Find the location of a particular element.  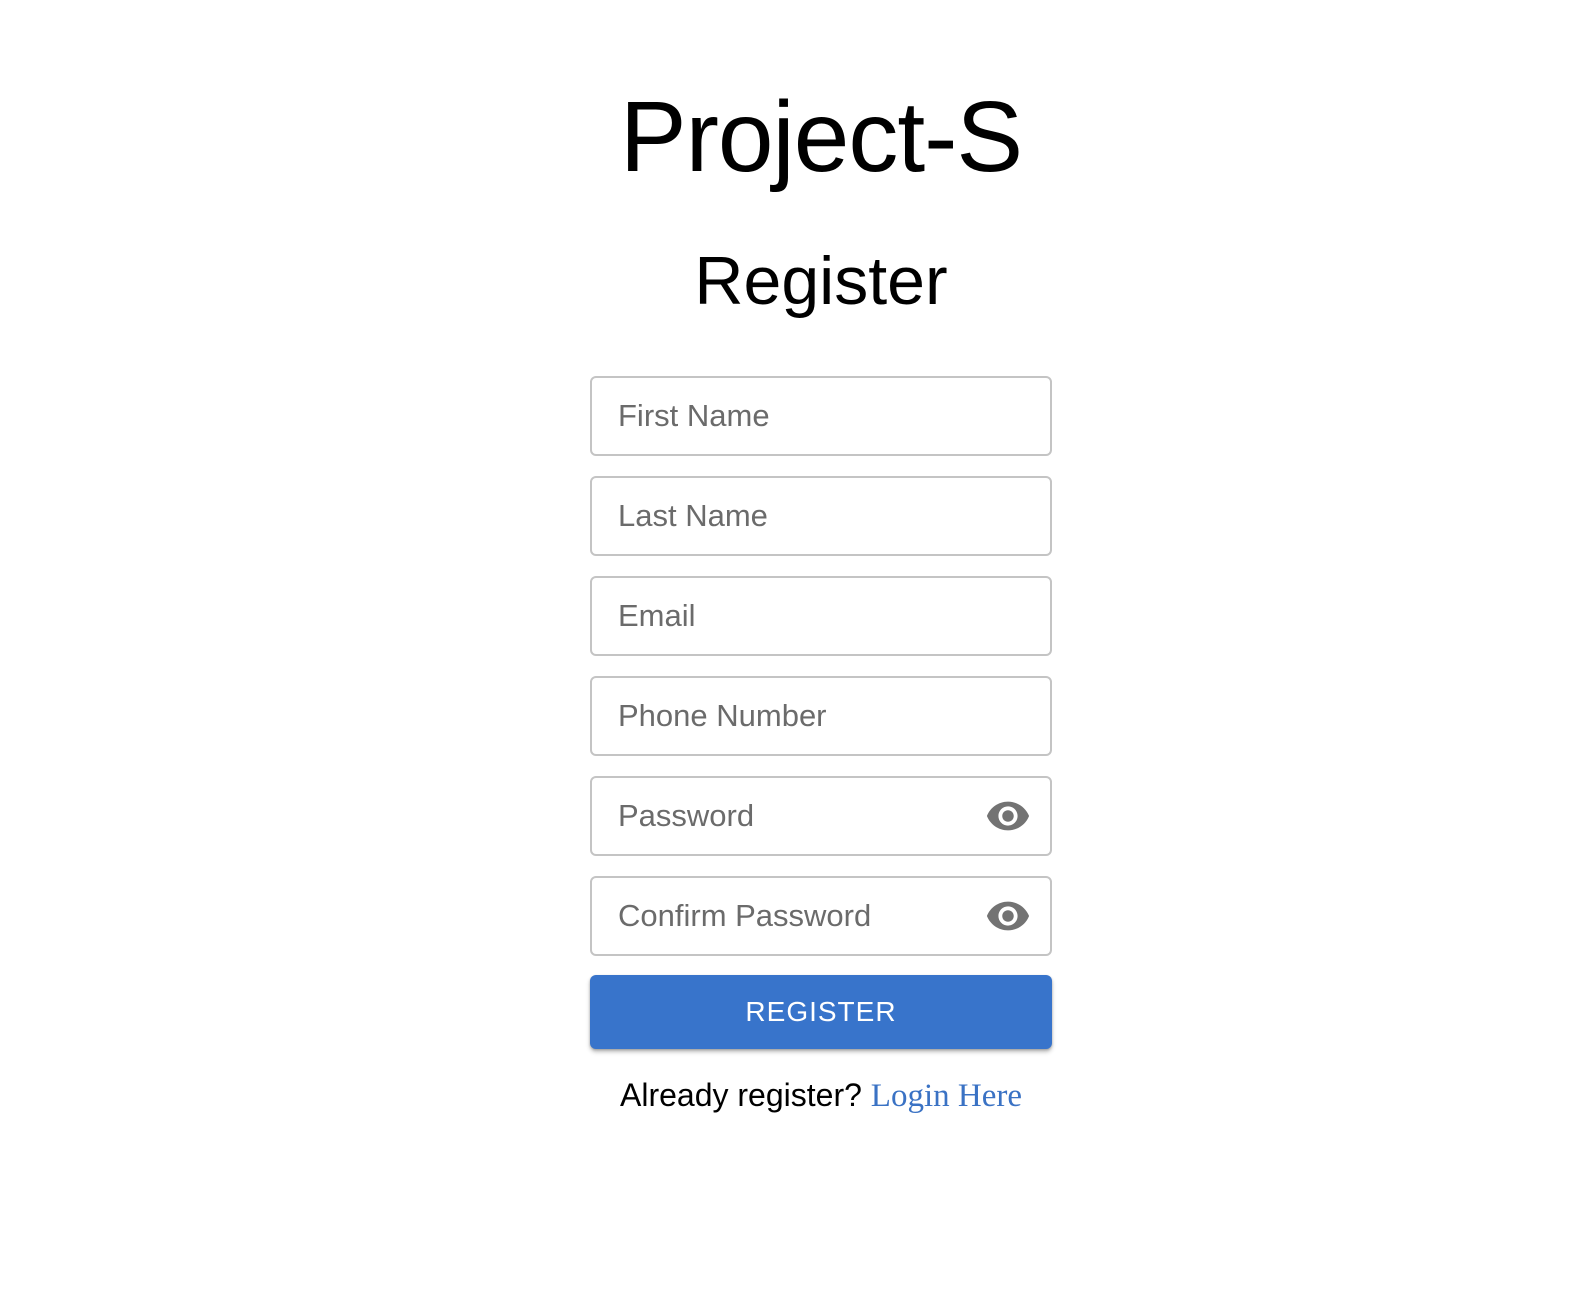

confirm-password-visibility-toggle is located at coordinates (1008, 916).